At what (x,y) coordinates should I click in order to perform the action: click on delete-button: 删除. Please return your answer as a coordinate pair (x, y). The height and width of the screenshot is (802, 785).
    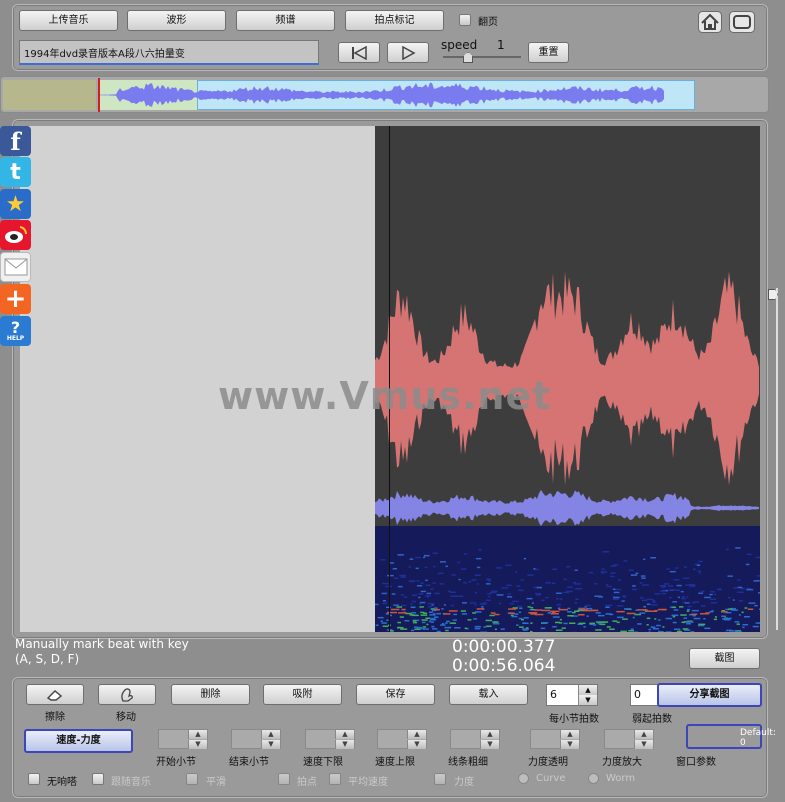
    Looking at the image, I should click on (210, 694).